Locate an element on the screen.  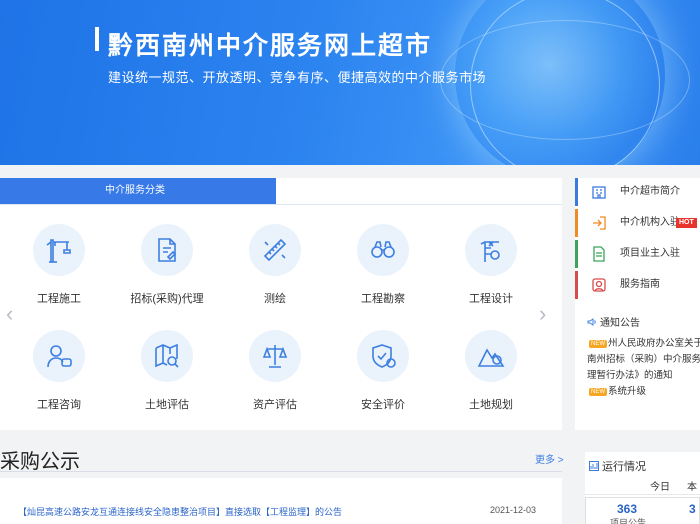
quick-link-label: 中介机构入驻 is located at coordinates (650, 222).